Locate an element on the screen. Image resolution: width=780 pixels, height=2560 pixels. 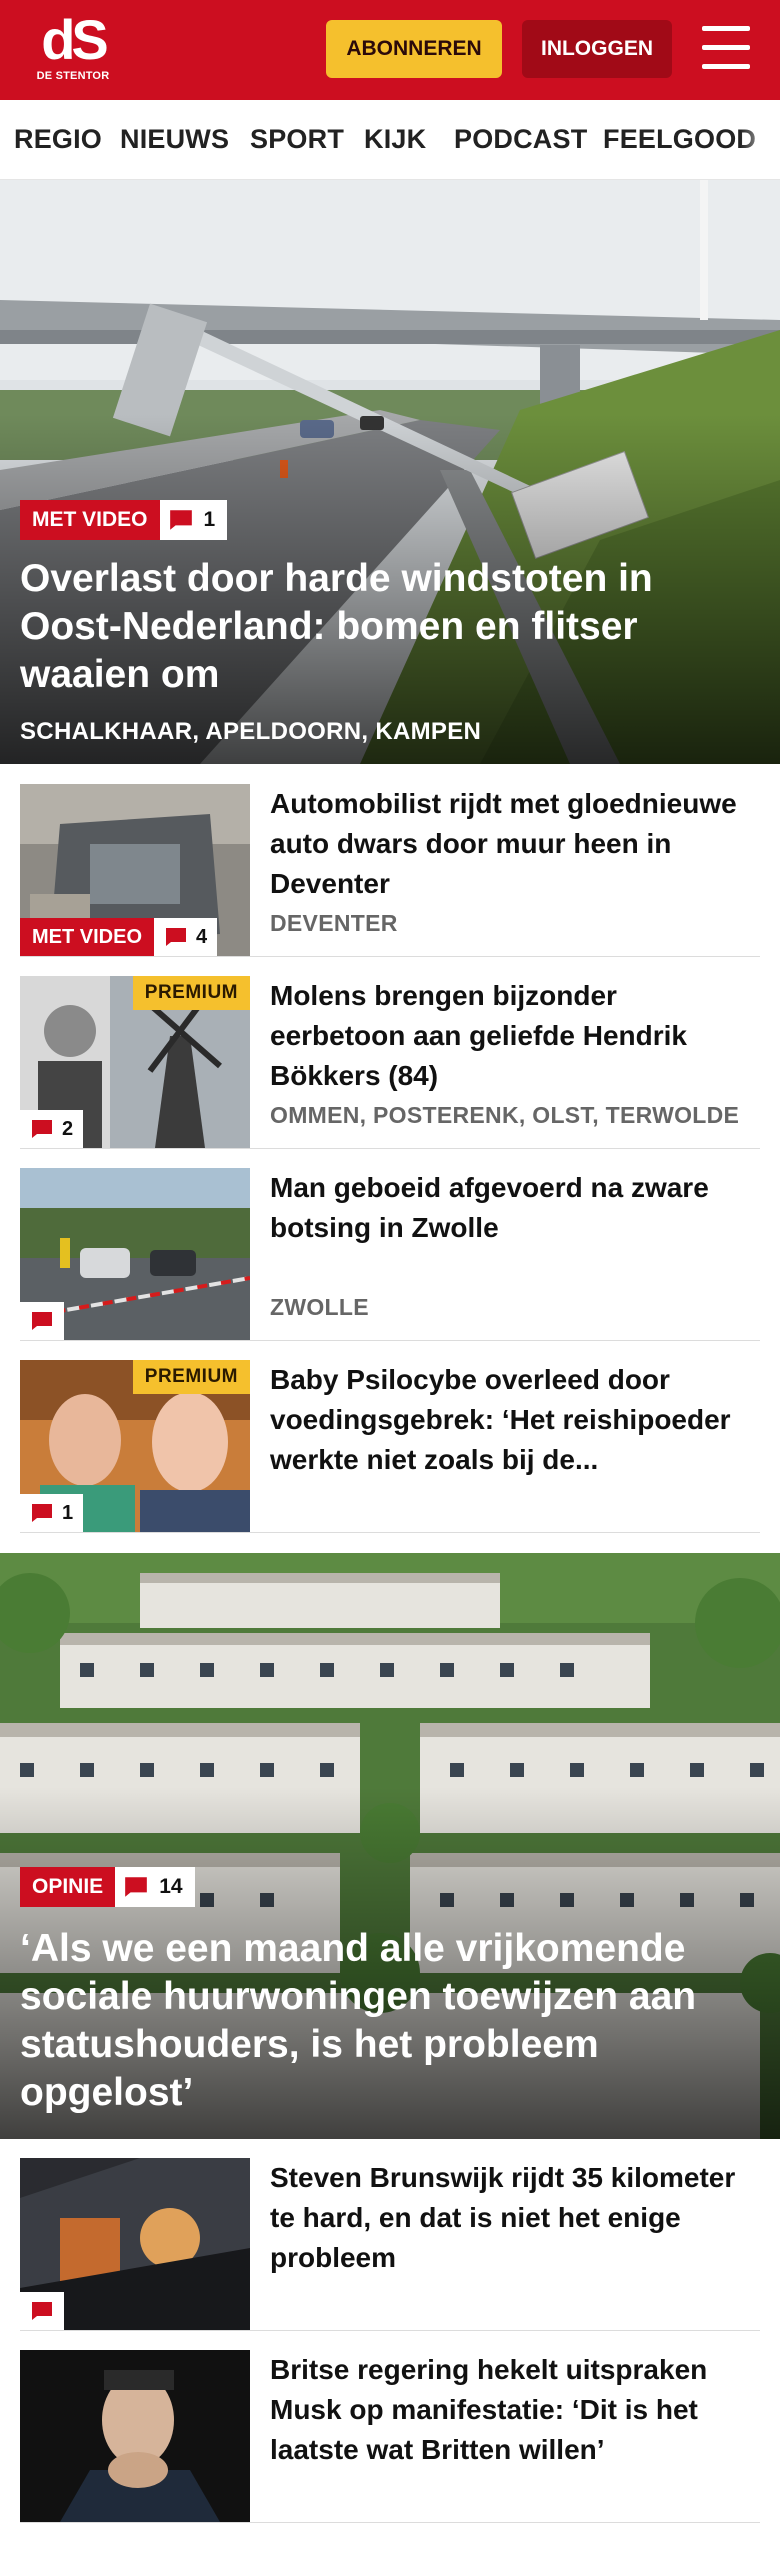
thumbnail-tags: 1 is located at coordinates (52, 1513).